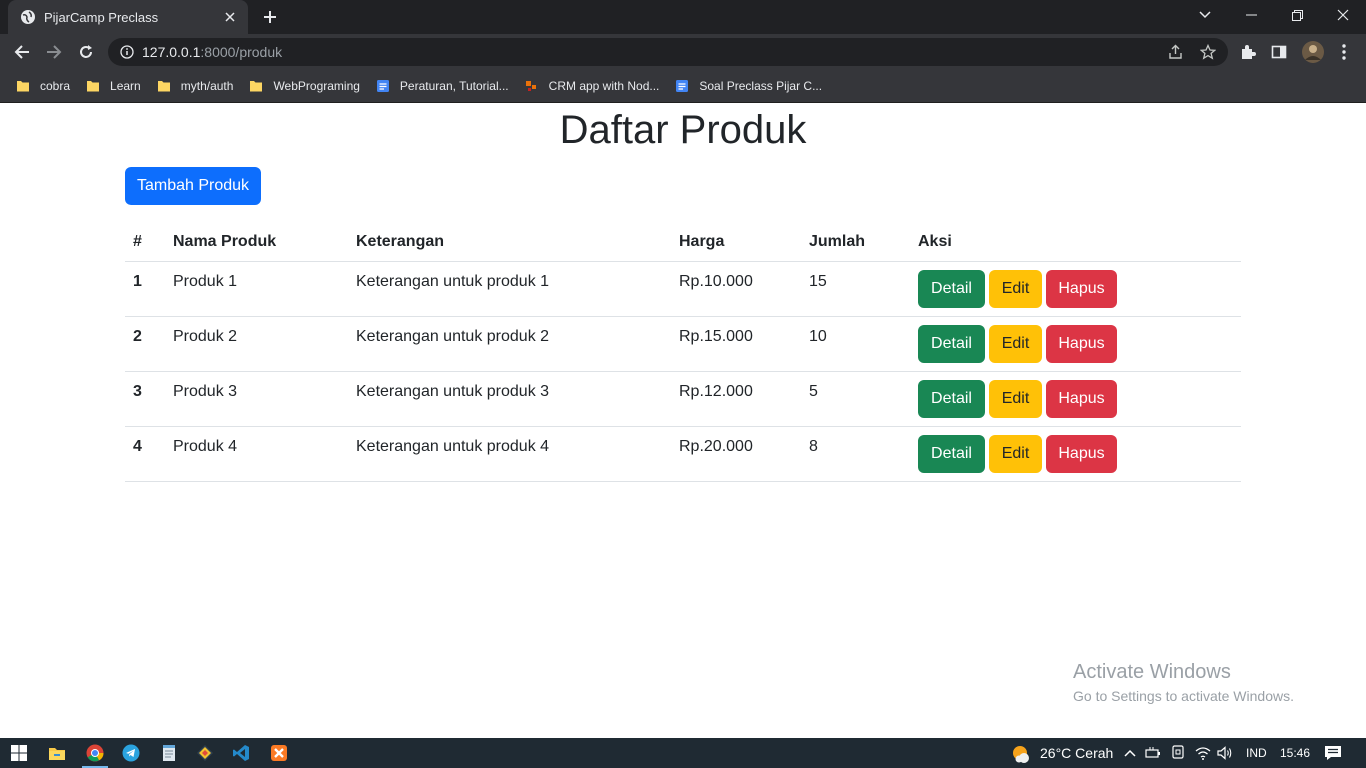 This screenshot has height=768, width=1366. What do you see at coordinates (193, 186) in the screenshot?
I see `add-product-button: Tambah Produk` at bounding box center [193, 186].